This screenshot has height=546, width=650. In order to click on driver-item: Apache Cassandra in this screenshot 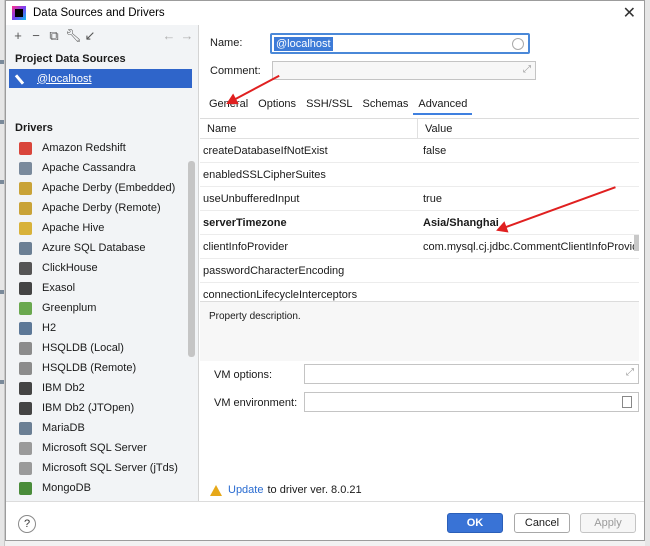, I will do `click(102, 168)`.